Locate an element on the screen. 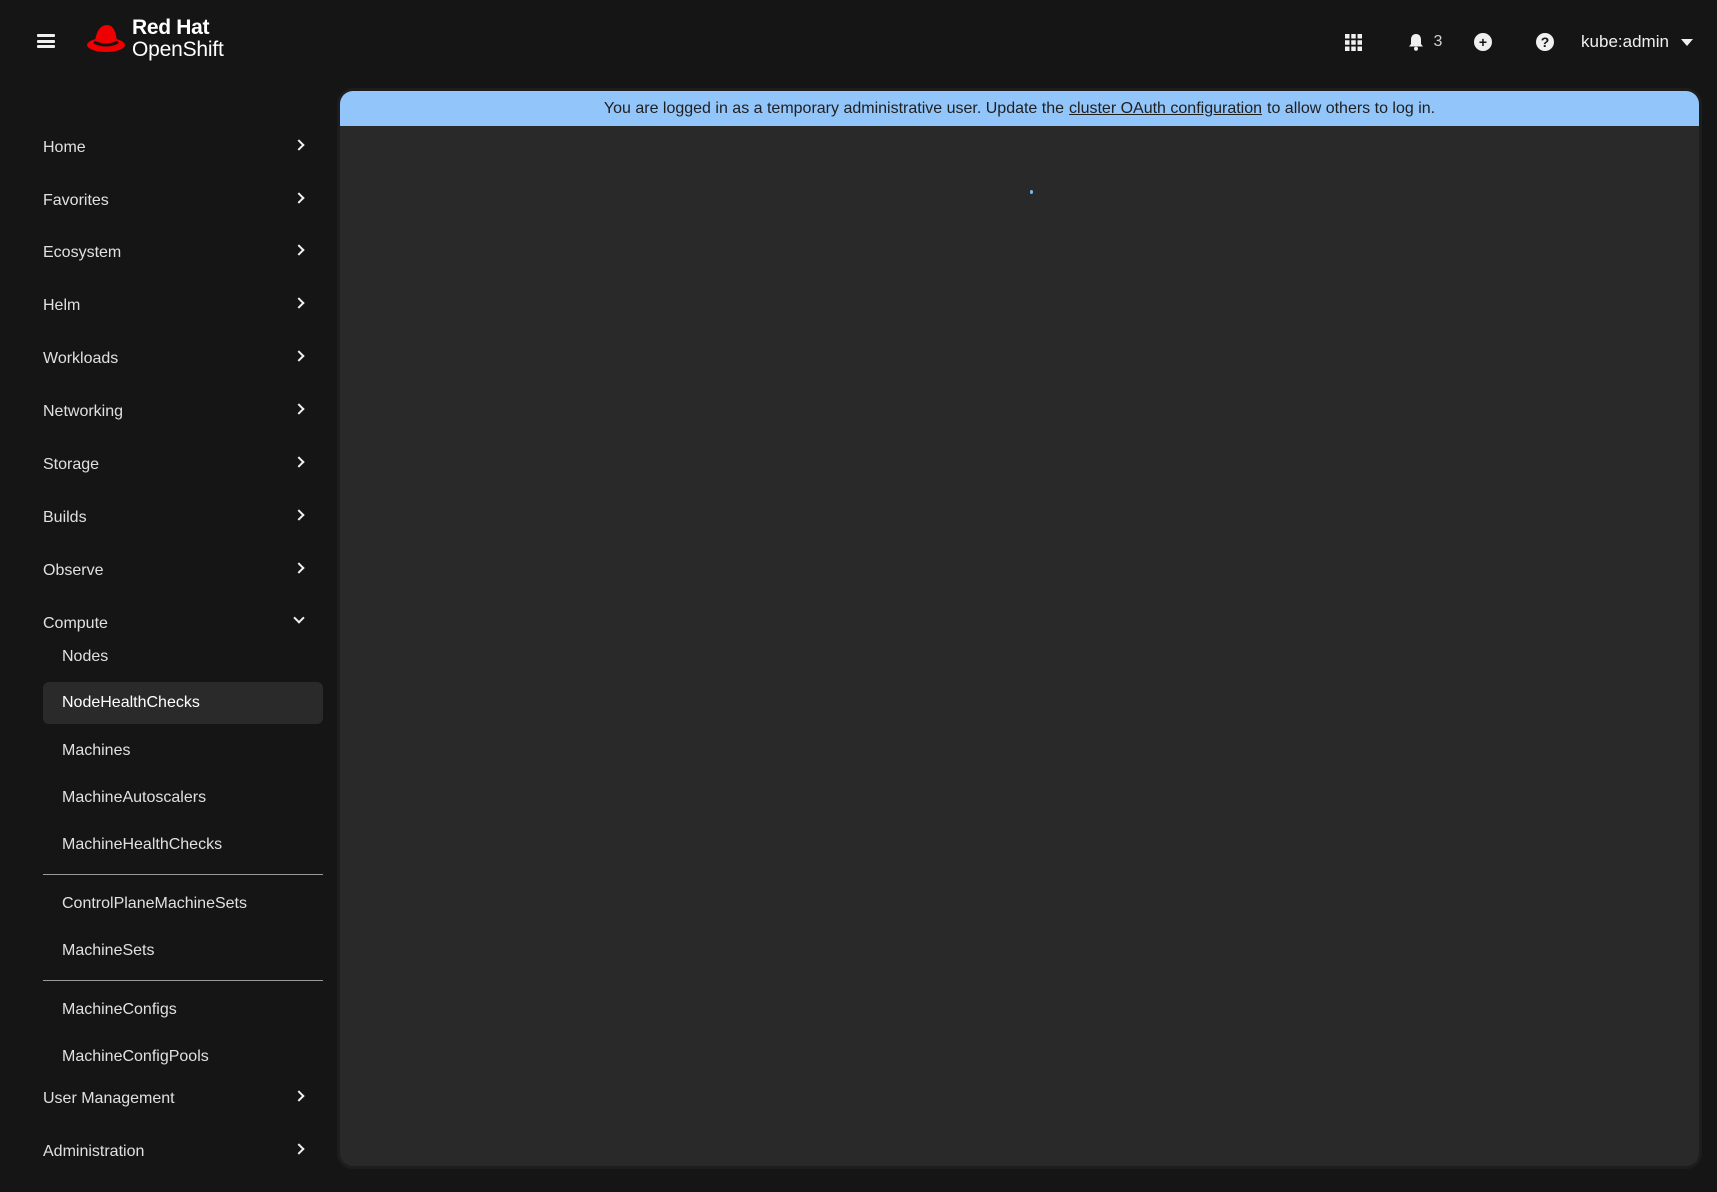 This screenshot has width=1717, height=1192. brand-line2: OpenShift is located at coordinates (178, 49).